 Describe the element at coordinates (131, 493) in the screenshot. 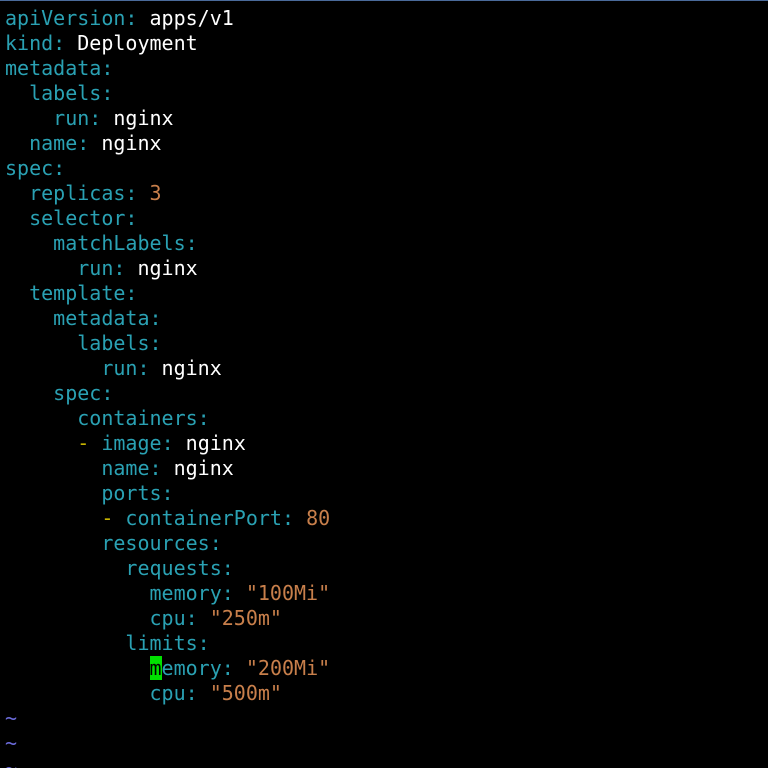

I see `yaml-key: ports` at that location.